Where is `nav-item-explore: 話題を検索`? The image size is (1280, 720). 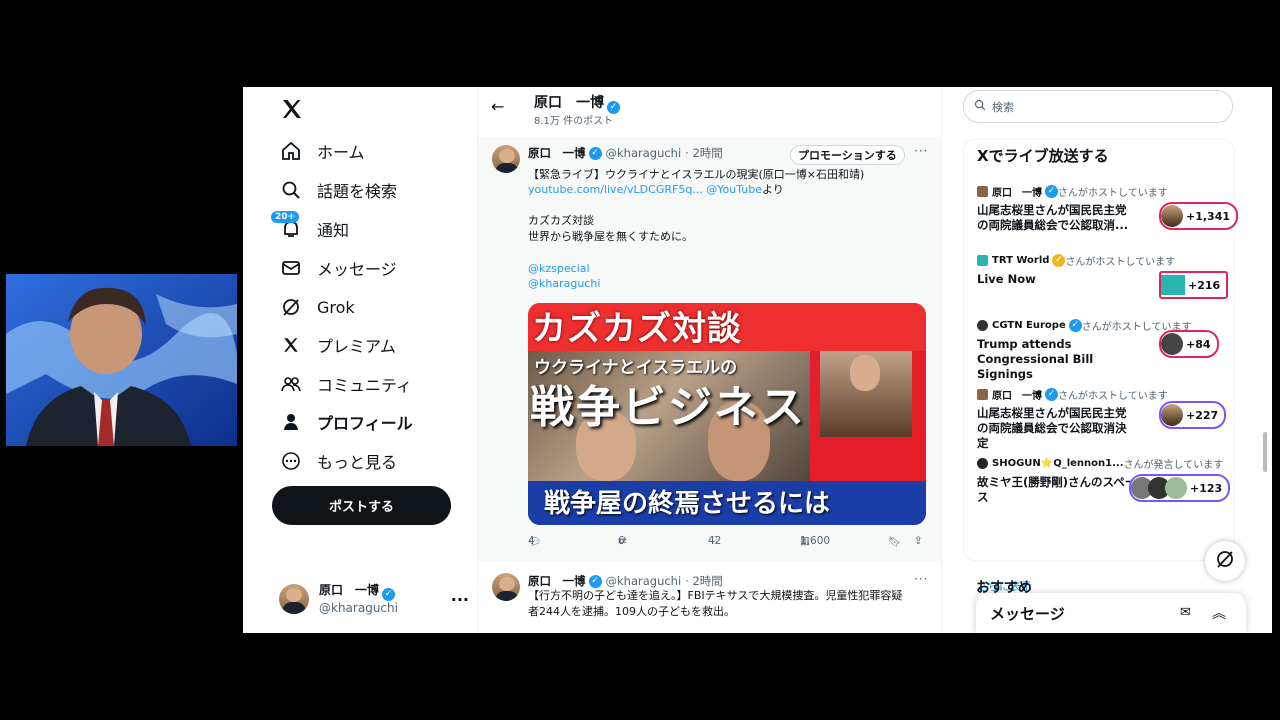 nav-item-explore: 話題を検索 is located at coordinates (338, 190).